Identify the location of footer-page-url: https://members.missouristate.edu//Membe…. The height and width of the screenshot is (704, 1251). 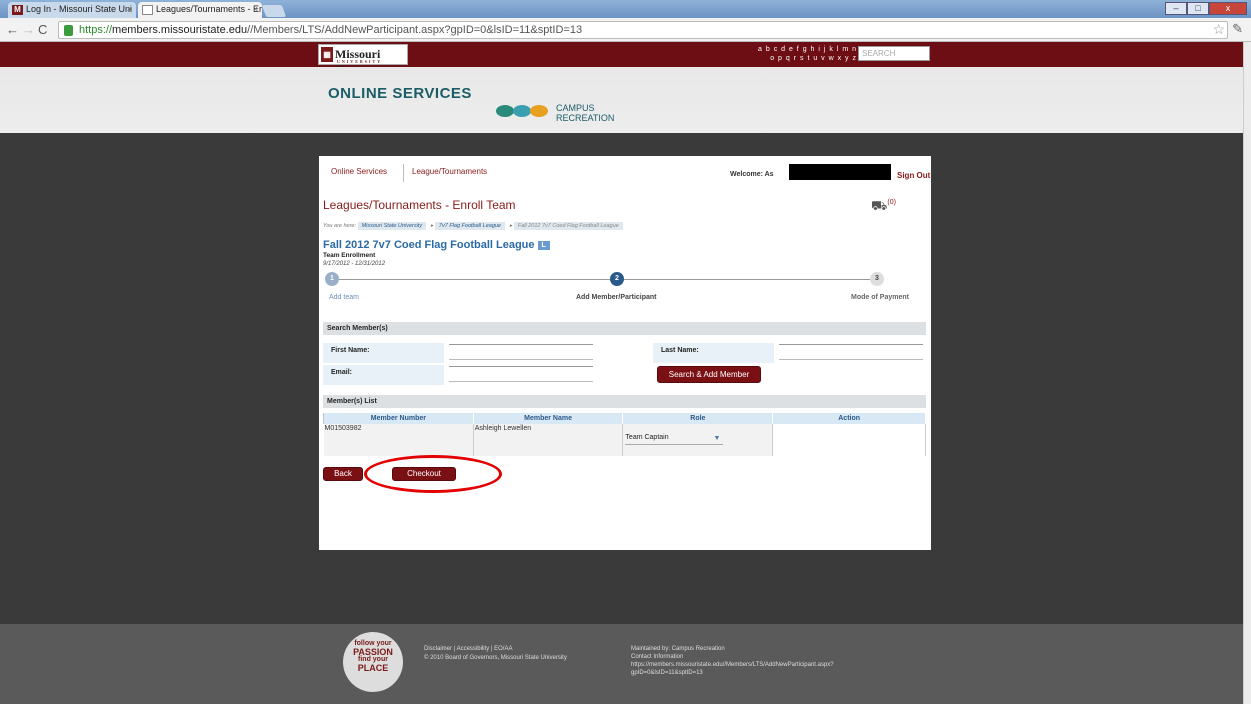
(732, 669).